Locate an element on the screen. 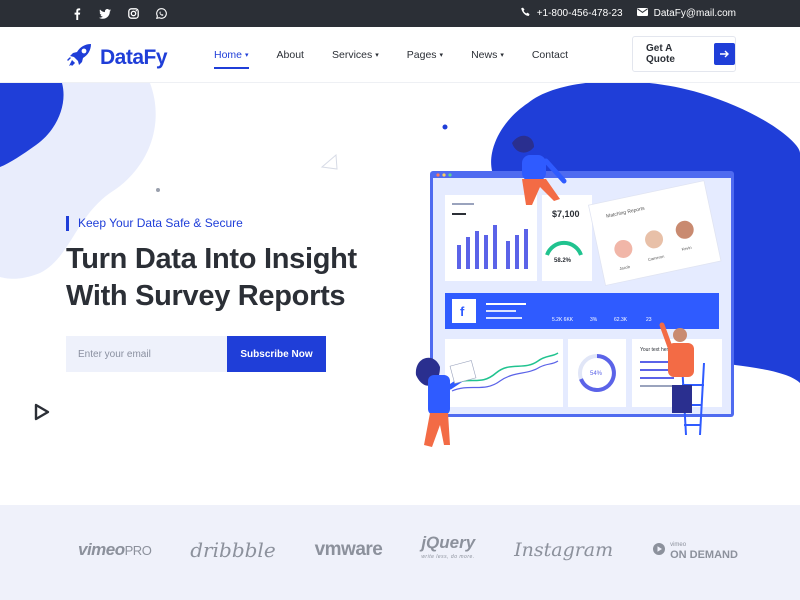  whatsapp-icon is located at coordinates (161, 14).